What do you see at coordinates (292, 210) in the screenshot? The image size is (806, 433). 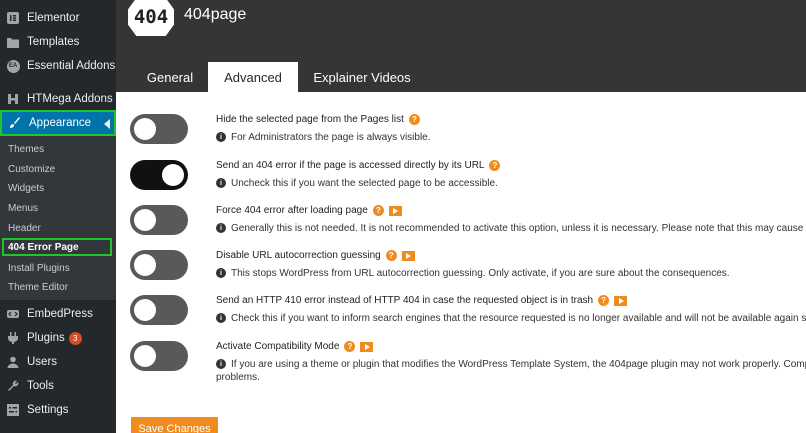 I see `setting-title-text: Force 404 error after loading page` at bounding box center [292, 210].